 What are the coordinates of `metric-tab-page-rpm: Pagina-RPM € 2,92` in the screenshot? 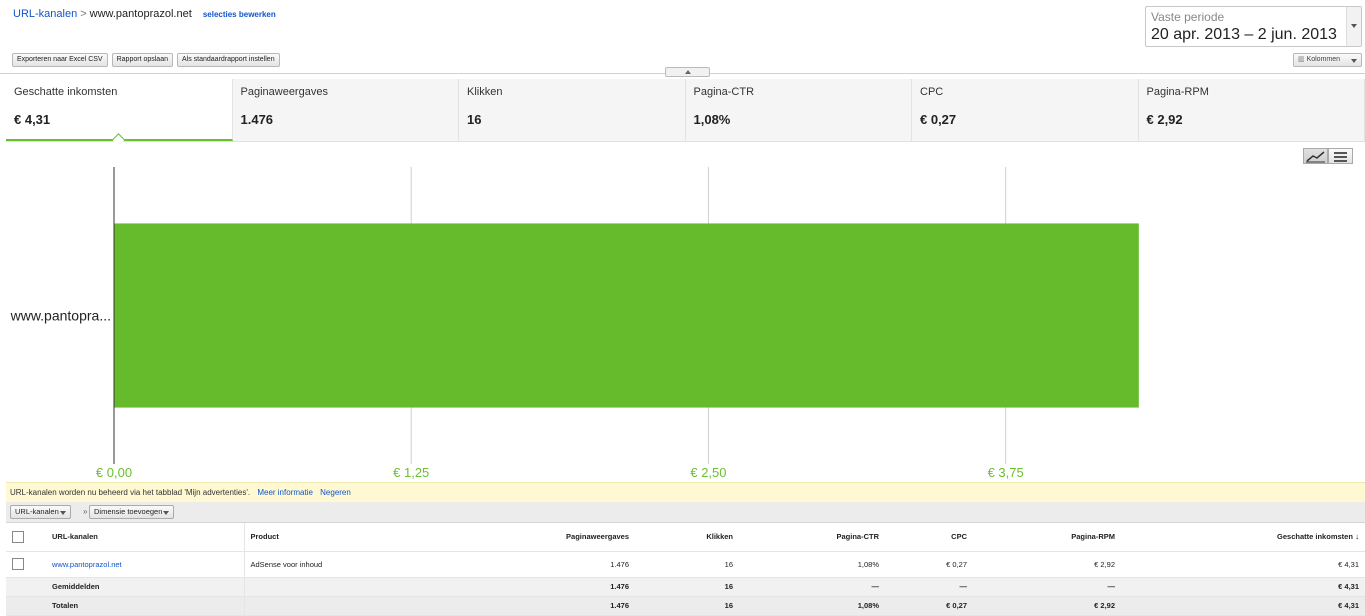 It's located at (1252, 110).